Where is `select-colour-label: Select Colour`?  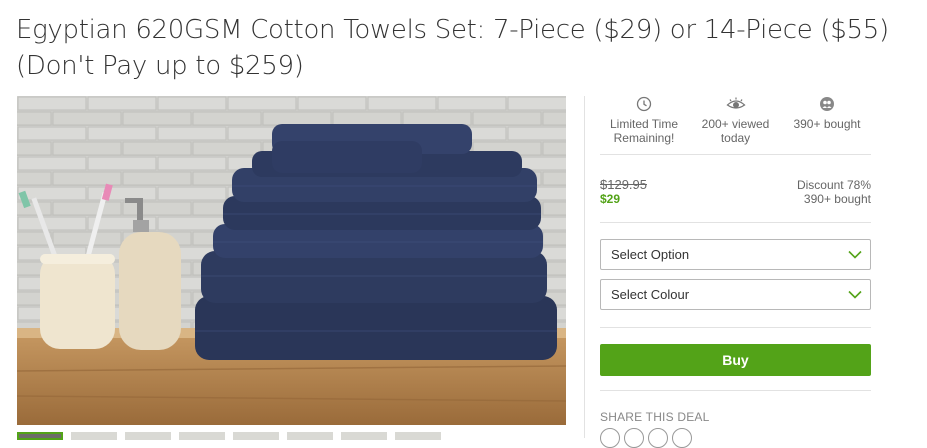
select-colour-label: Select Colour is located at coordinates (650, 294).